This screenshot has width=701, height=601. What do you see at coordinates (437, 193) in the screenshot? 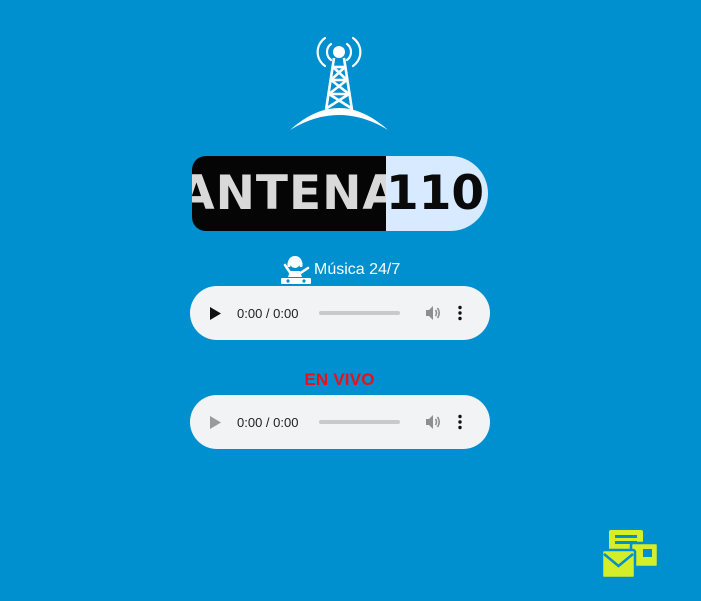
I see `logo-text-110: 110` at bounding box center [437, 193].